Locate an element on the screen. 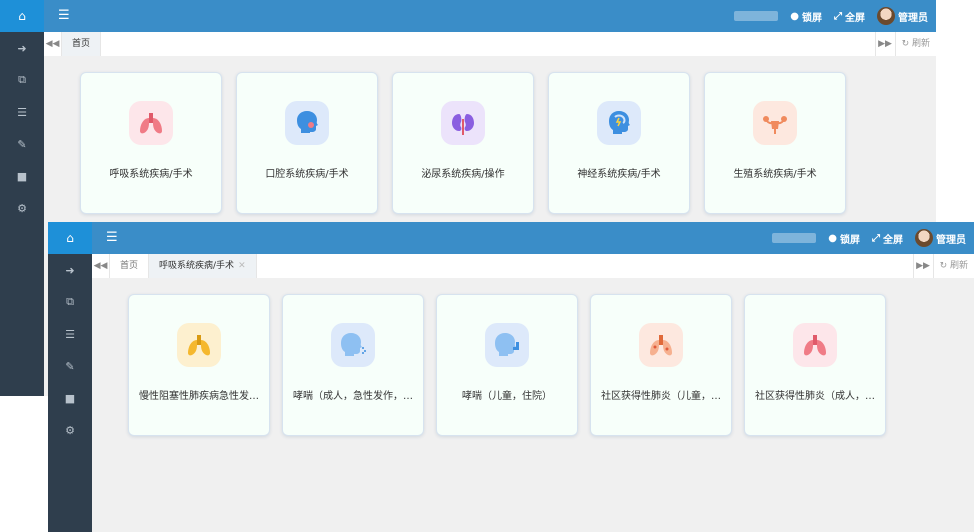 The image size is (974, 532). card-reproductive: 生殖系统疾病/手术 is located at coordinates (775, 143).